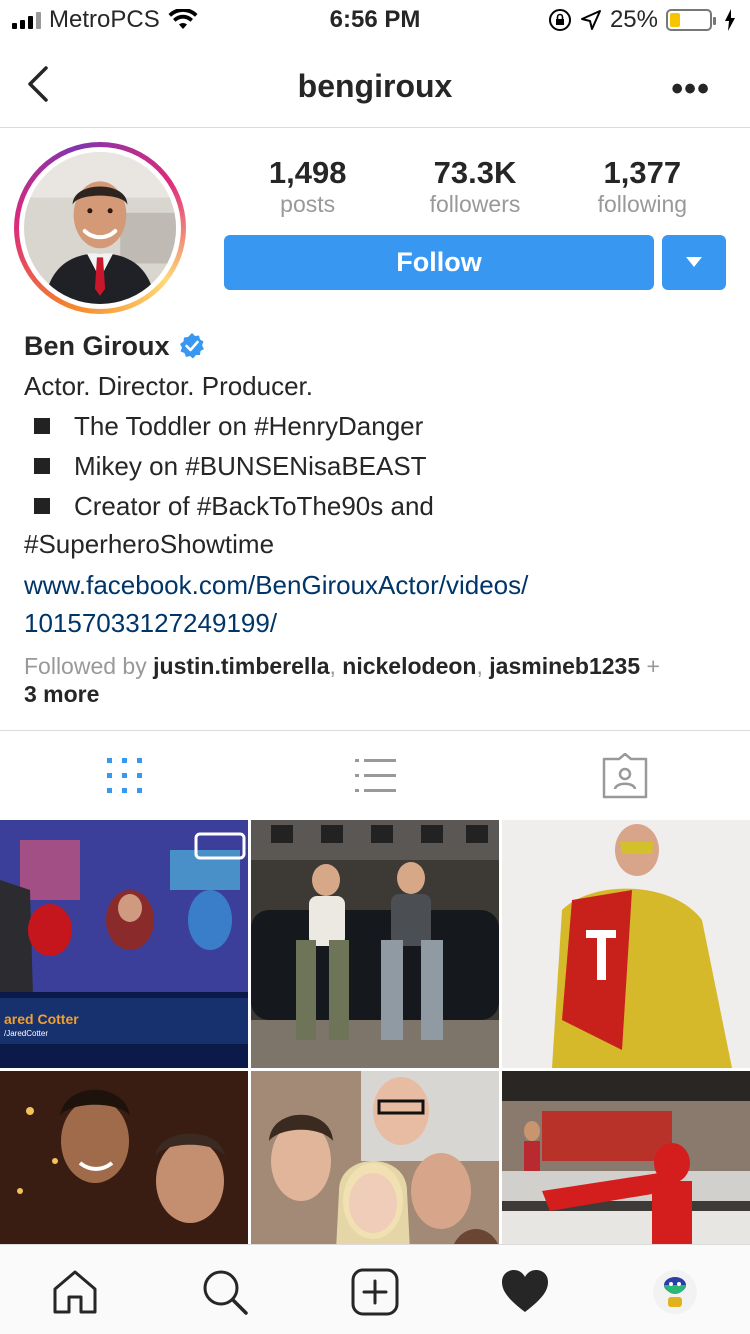 The height and width of the screenshot is (1334, 750). I want to click on bio-line: Actor. Director. Producer., so click(169, 386).